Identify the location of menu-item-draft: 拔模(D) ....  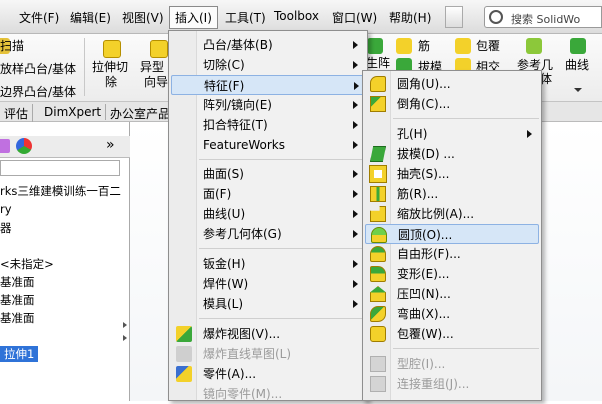
(452, 154).